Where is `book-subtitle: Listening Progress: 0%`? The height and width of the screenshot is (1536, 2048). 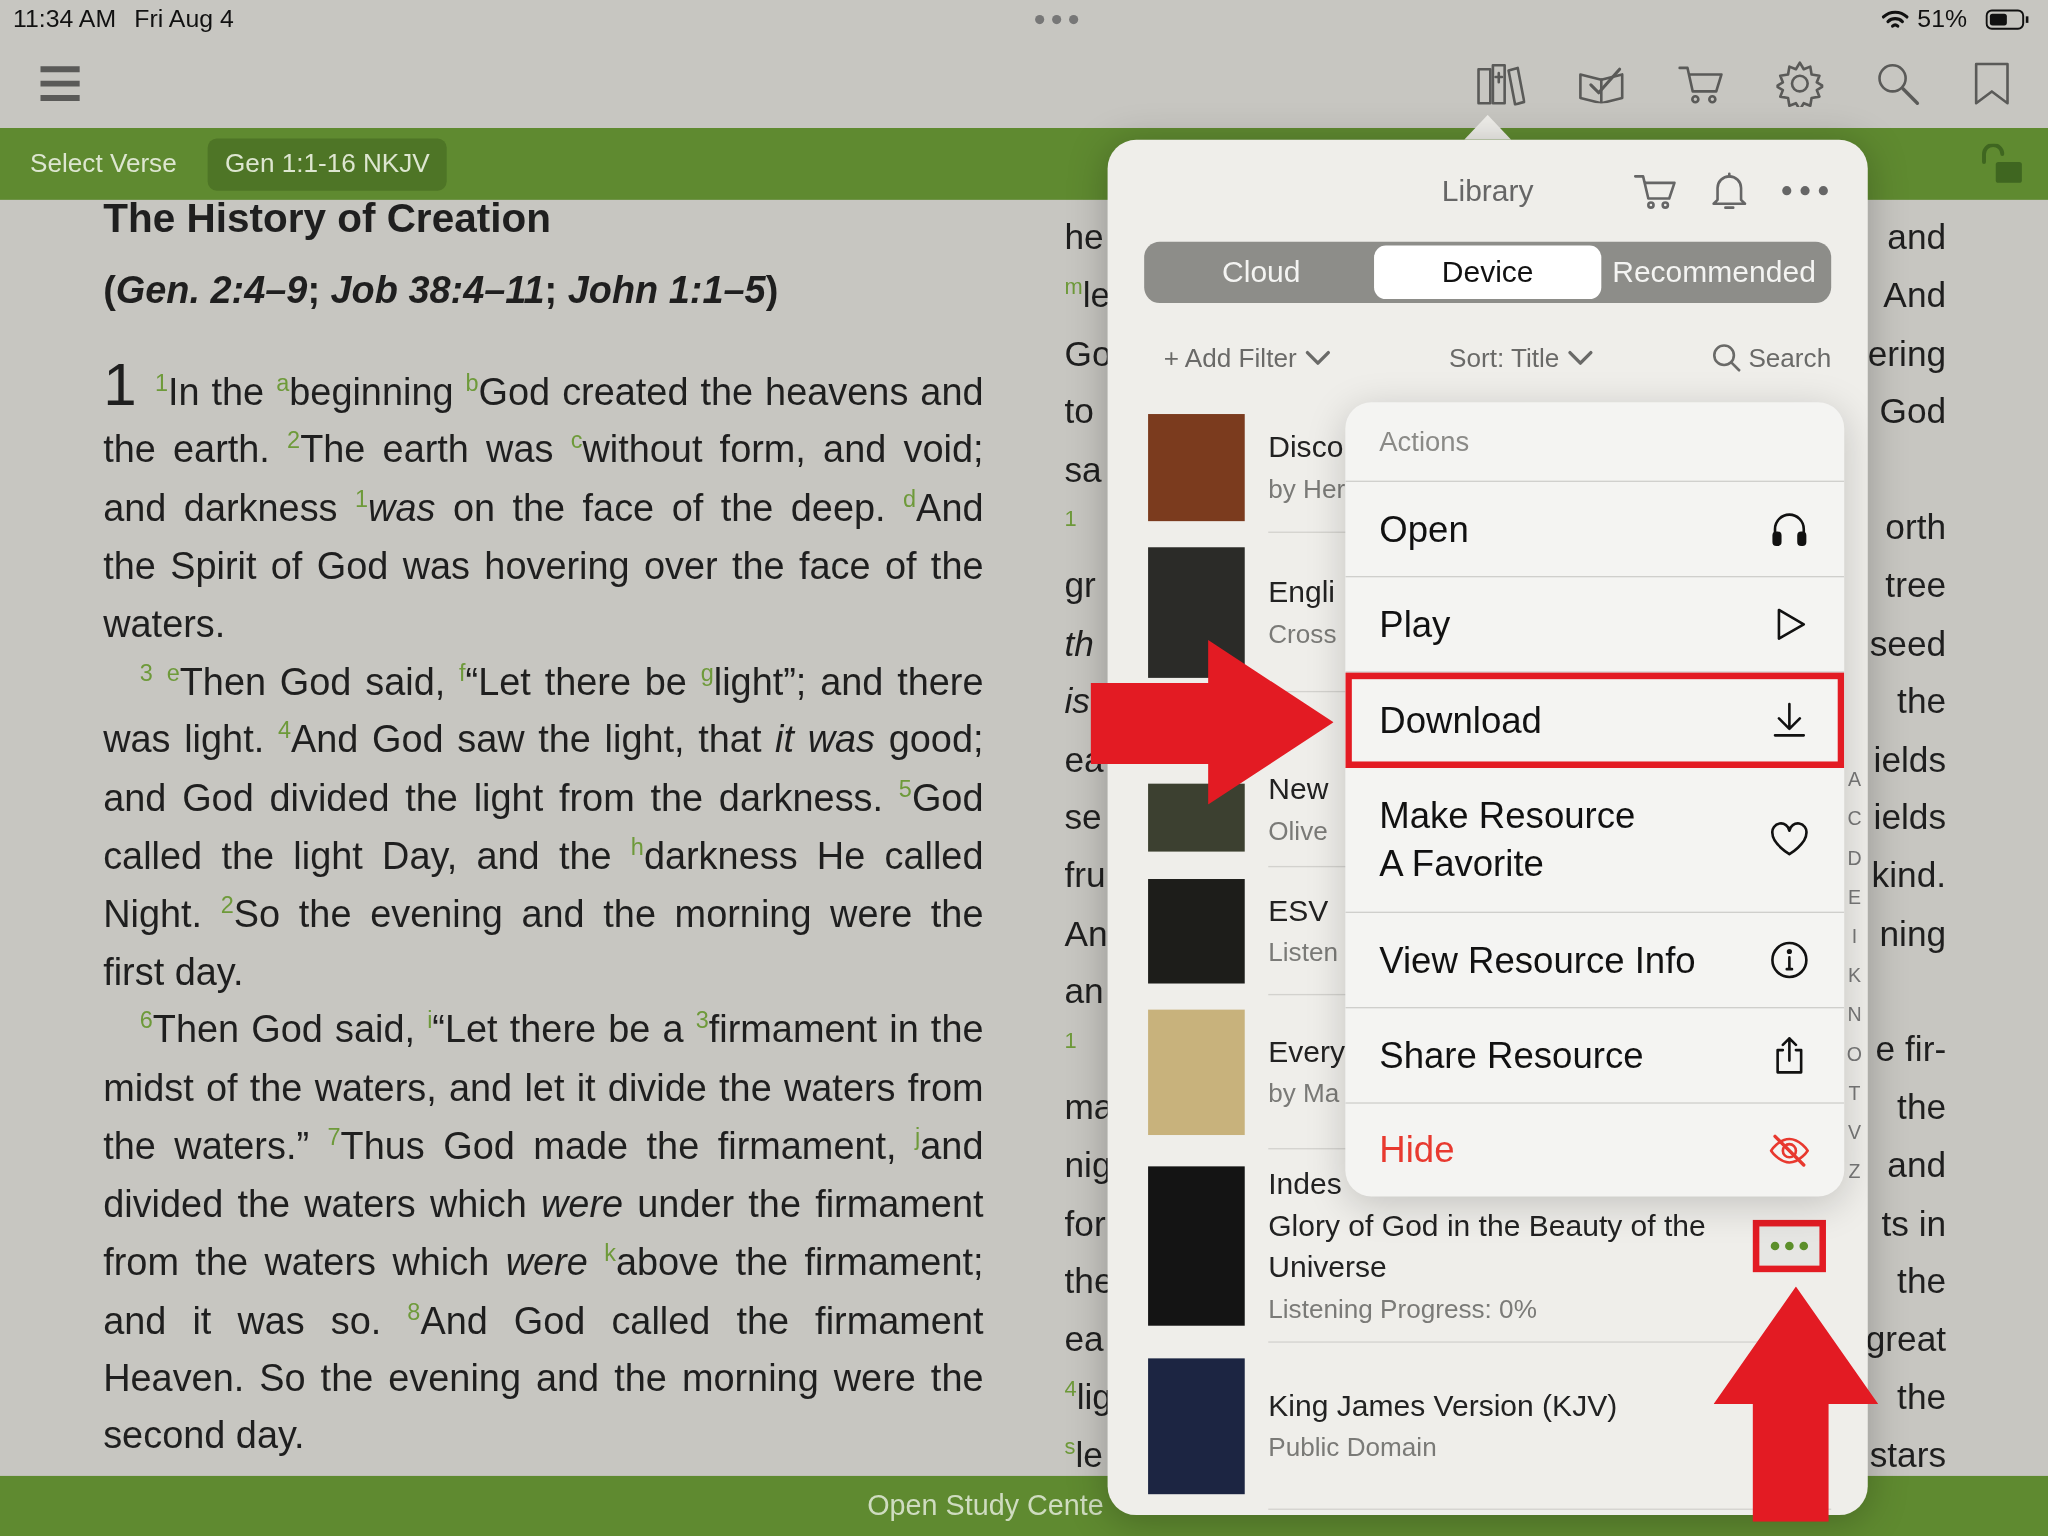 book-subtitle: Listening Progress: 0% is located at coordinates (1402, 1309).